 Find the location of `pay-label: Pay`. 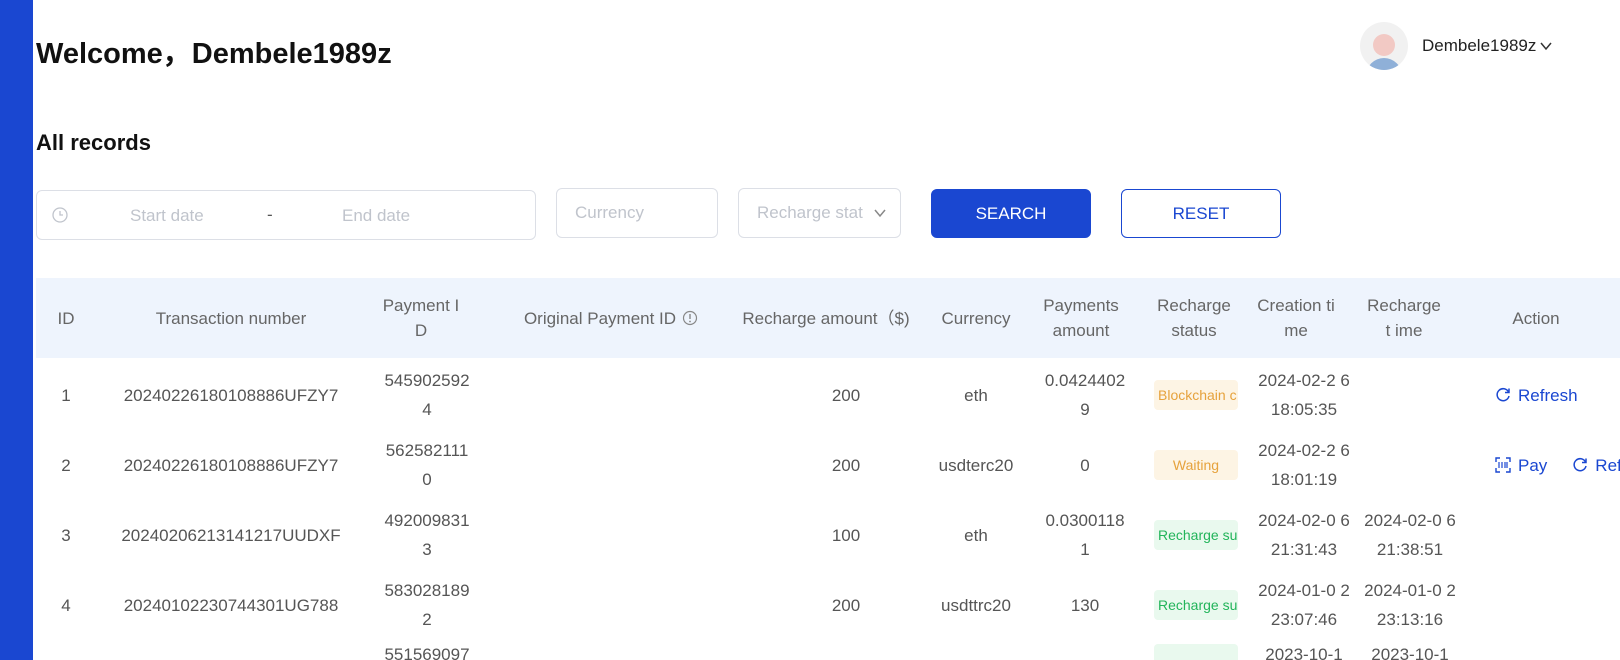

pay-label: Pay is located at coordinates (1533, 465).